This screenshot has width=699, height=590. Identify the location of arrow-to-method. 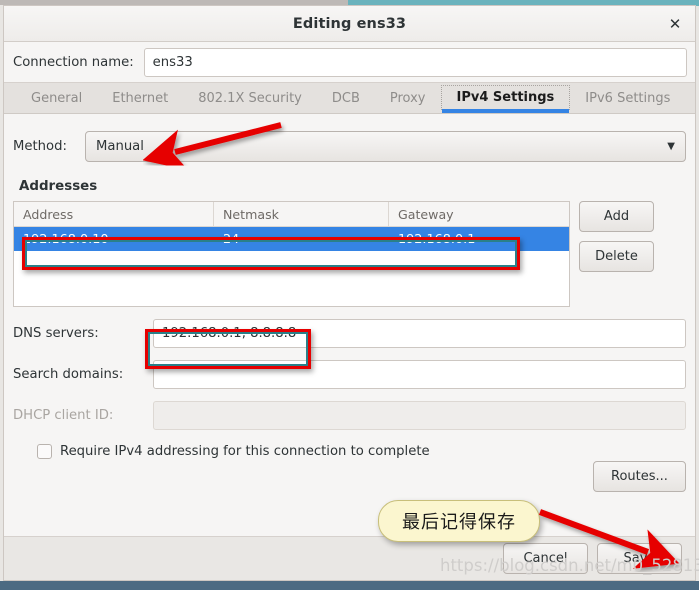
(212, 146).